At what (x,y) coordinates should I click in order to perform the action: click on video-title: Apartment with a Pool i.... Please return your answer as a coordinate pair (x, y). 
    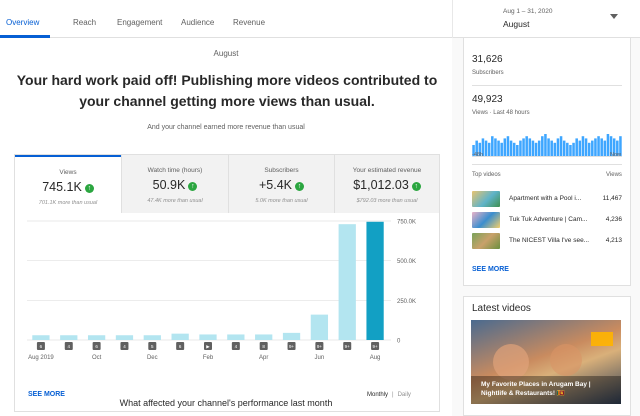
    Looking at the image, I should click on (545, 198).